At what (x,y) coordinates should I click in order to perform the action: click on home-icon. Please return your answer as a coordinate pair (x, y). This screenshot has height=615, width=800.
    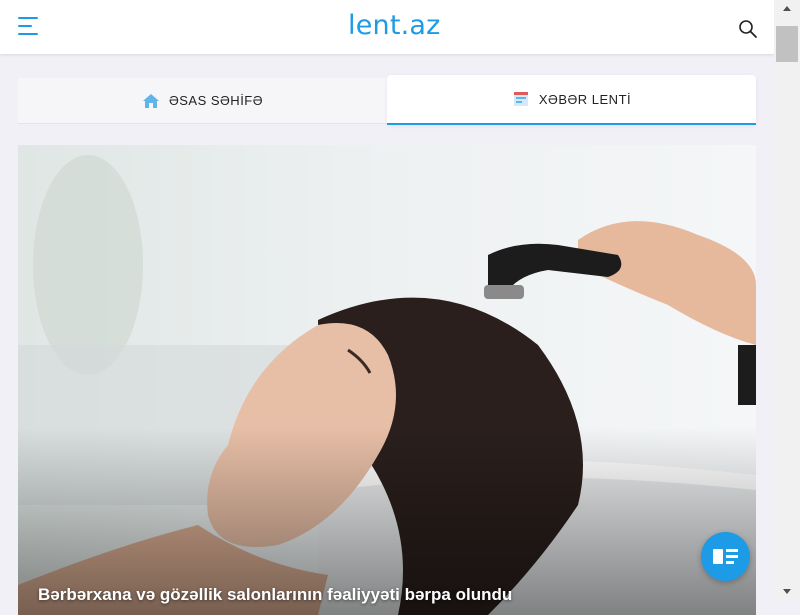
    Looking at the image, I should click on (150, 100).